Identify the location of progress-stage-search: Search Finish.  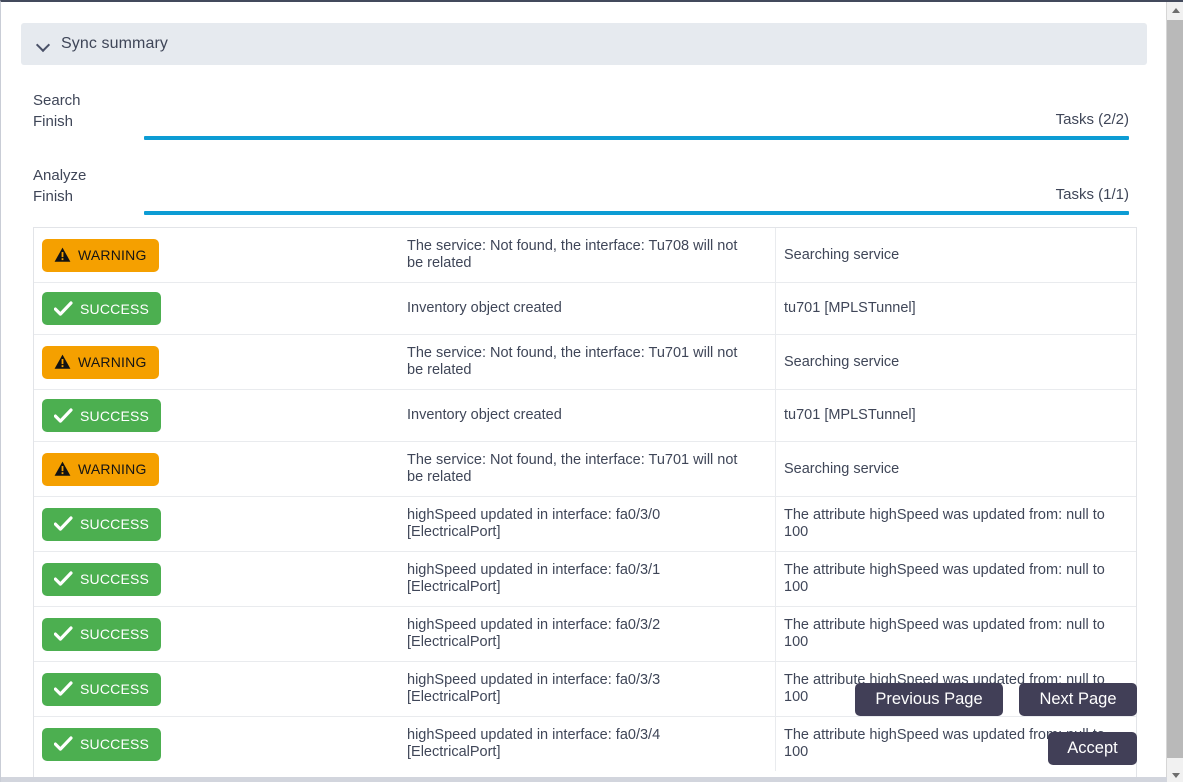
(57, 111).